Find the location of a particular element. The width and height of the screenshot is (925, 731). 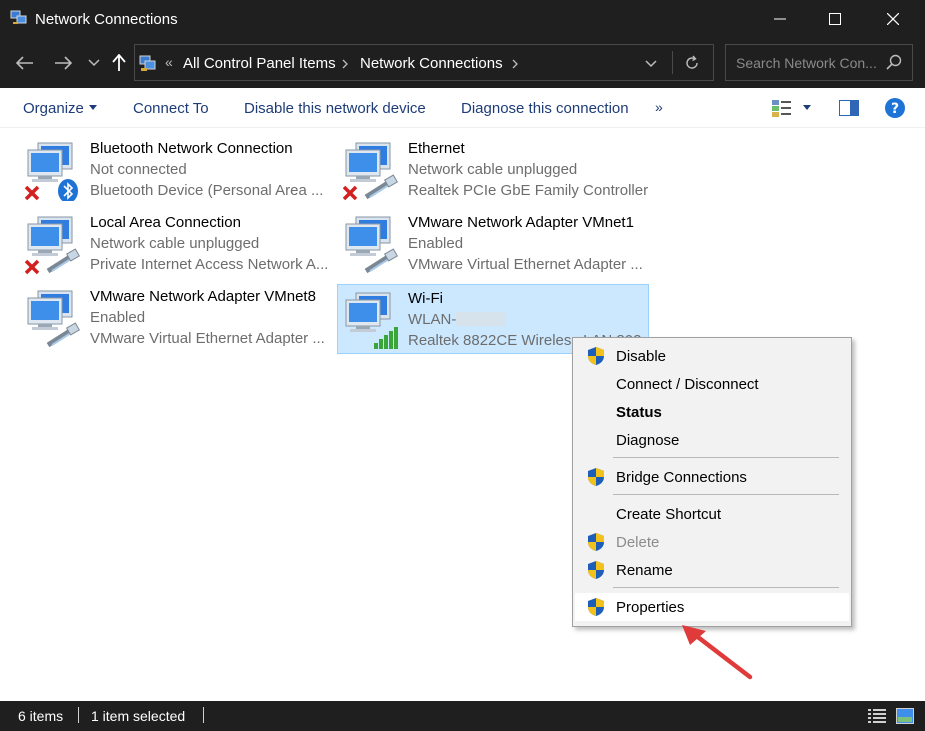

menu-item-create-shortcut: Create Shortcut is located at coordinates (712, 514).